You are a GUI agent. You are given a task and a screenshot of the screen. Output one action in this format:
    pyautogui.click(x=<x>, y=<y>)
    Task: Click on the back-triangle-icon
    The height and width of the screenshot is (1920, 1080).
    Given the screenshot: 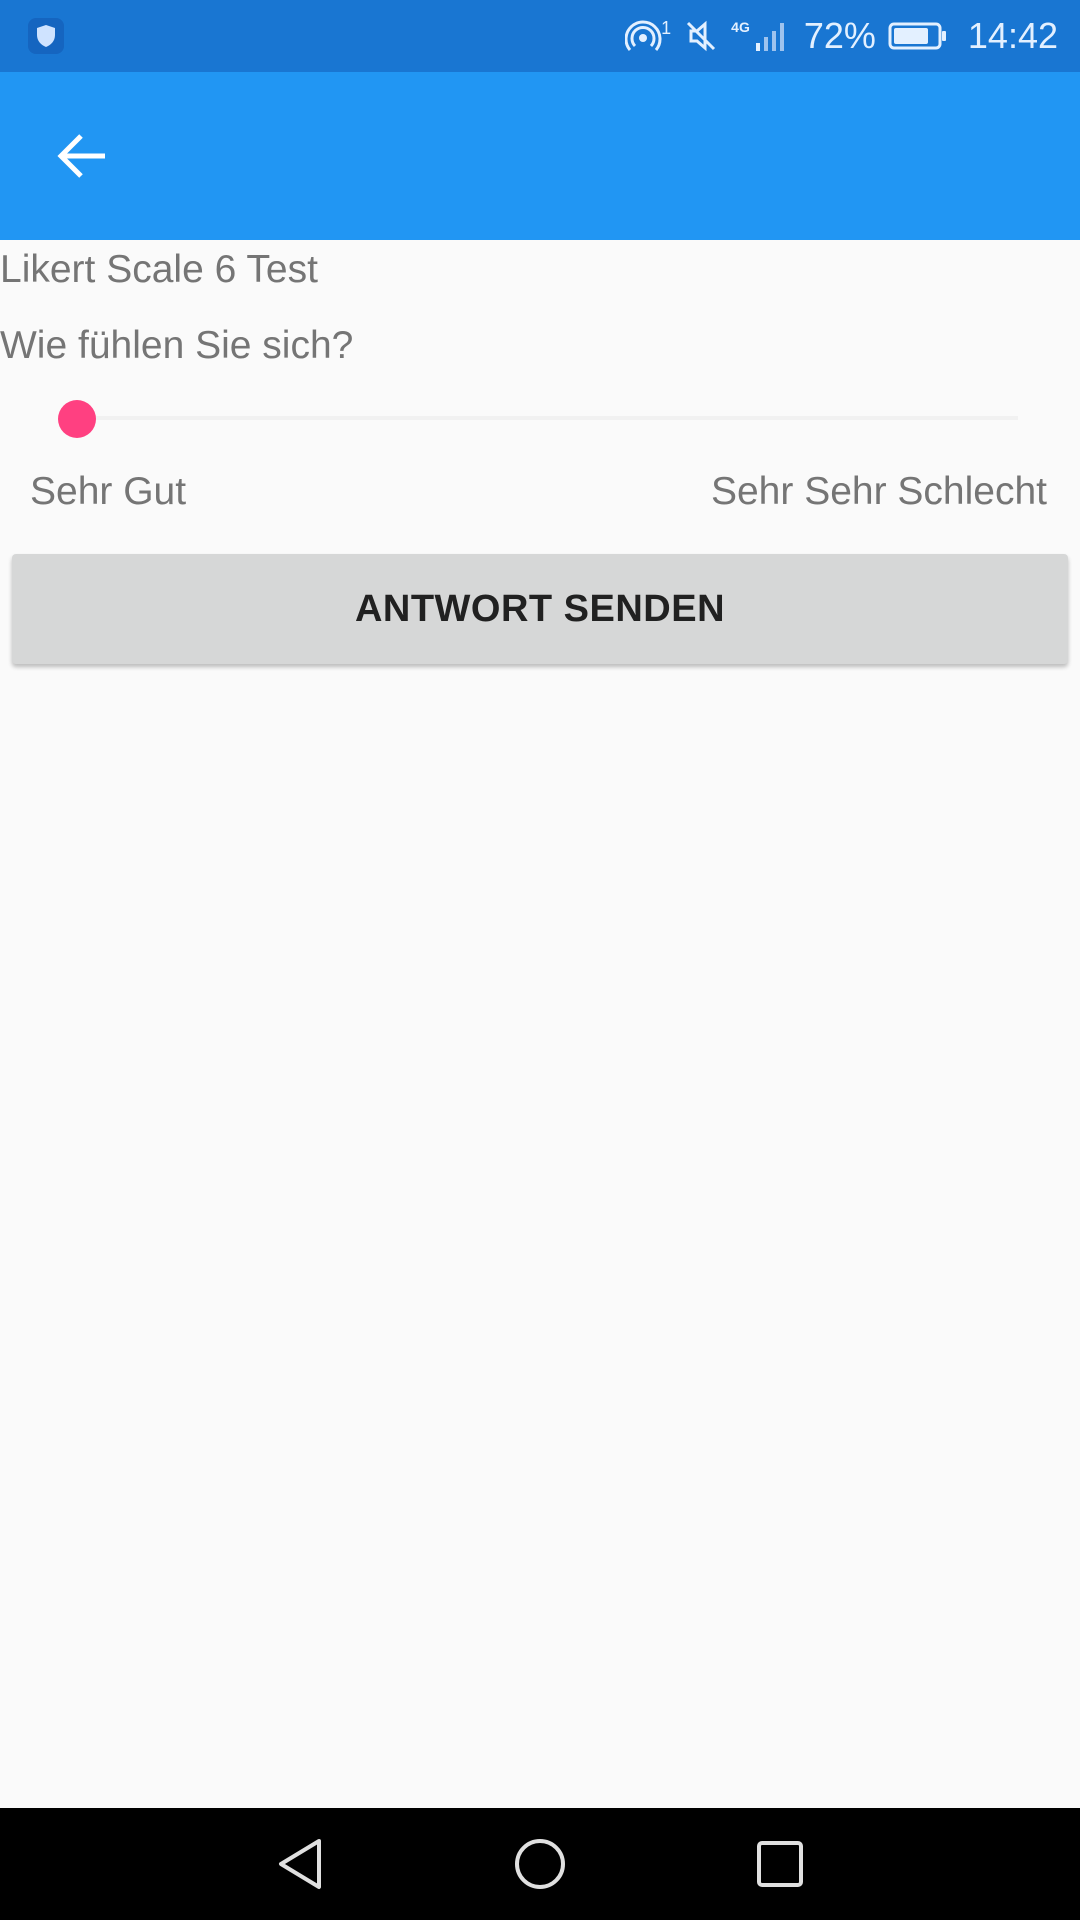 What is the action you would take?
    pyautogui.click(x=300, y=1864)
    